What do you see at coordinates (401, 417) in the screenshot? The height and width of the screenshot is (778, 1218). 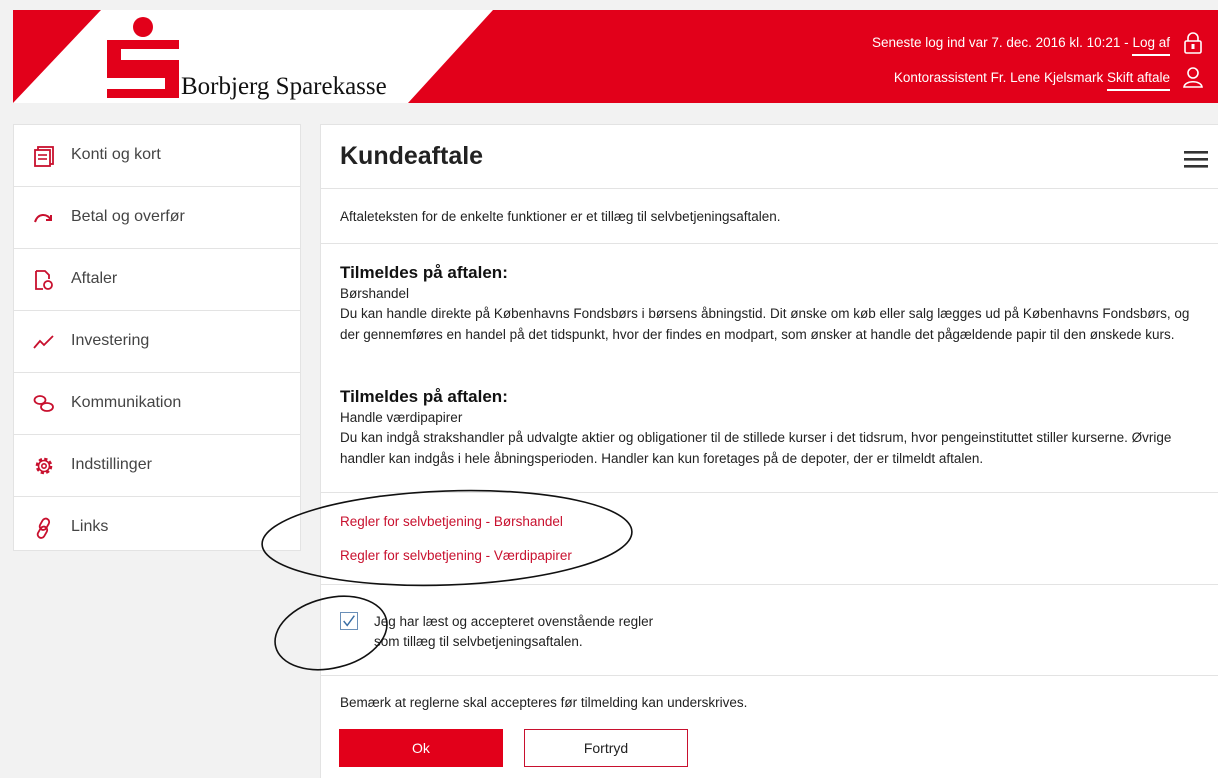 I see `section-subtitle: Handle værdipapirer` at bounding box center [401, 417].